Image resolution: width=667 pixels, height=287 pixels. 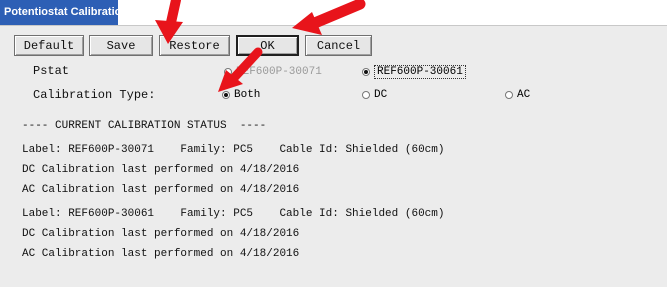 I want to click on status-header: ---- CURRENT CALIBRATION STATUS ----, so click(x=144, y=126).